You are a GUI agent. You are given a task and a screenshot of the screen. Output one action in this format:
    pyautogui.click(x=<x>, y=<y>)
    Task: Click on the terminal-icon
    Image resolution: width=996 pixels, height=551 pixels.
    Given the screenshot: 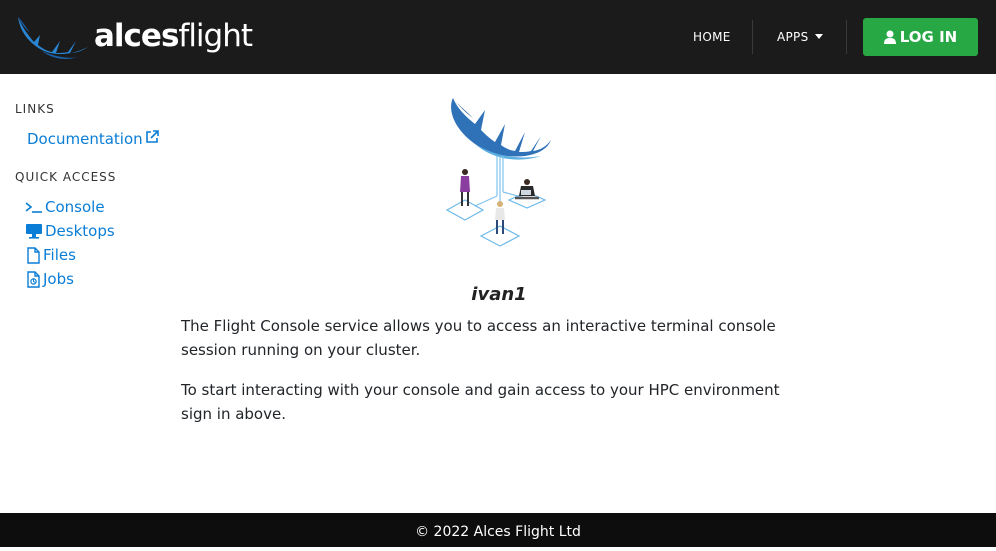 What is the action you would take?
    pyautogui.click(x=33, y=207)
    